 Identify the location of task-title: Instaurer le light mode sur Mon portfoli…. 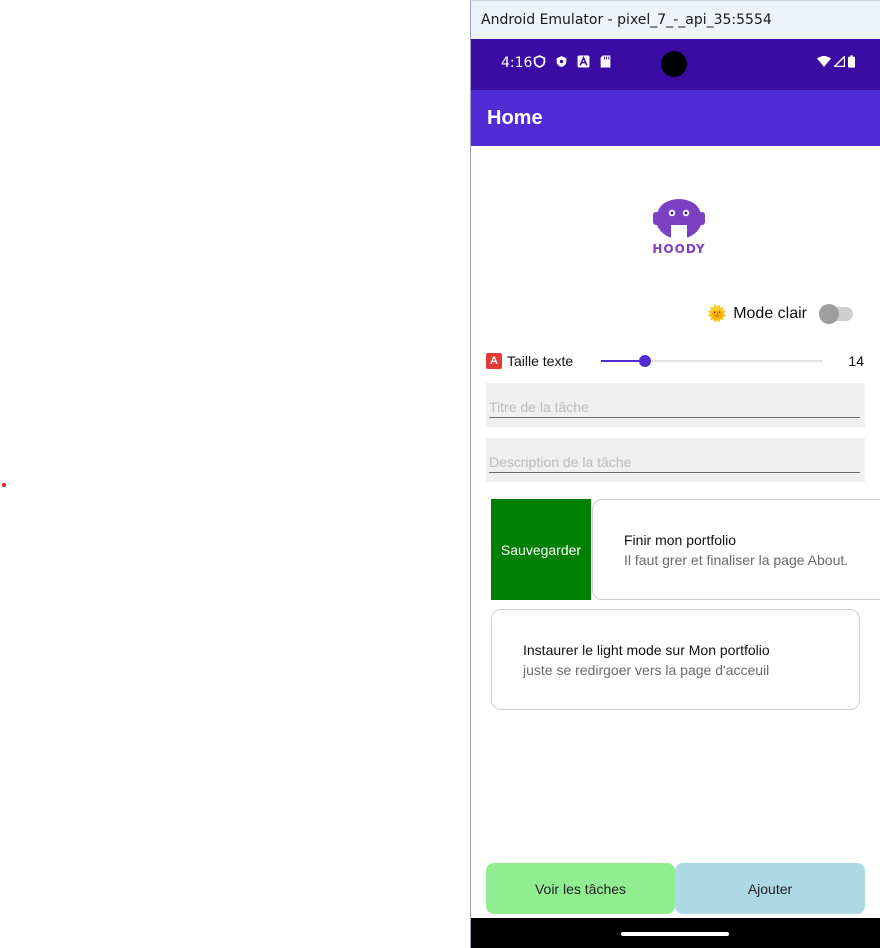
(646, 650).